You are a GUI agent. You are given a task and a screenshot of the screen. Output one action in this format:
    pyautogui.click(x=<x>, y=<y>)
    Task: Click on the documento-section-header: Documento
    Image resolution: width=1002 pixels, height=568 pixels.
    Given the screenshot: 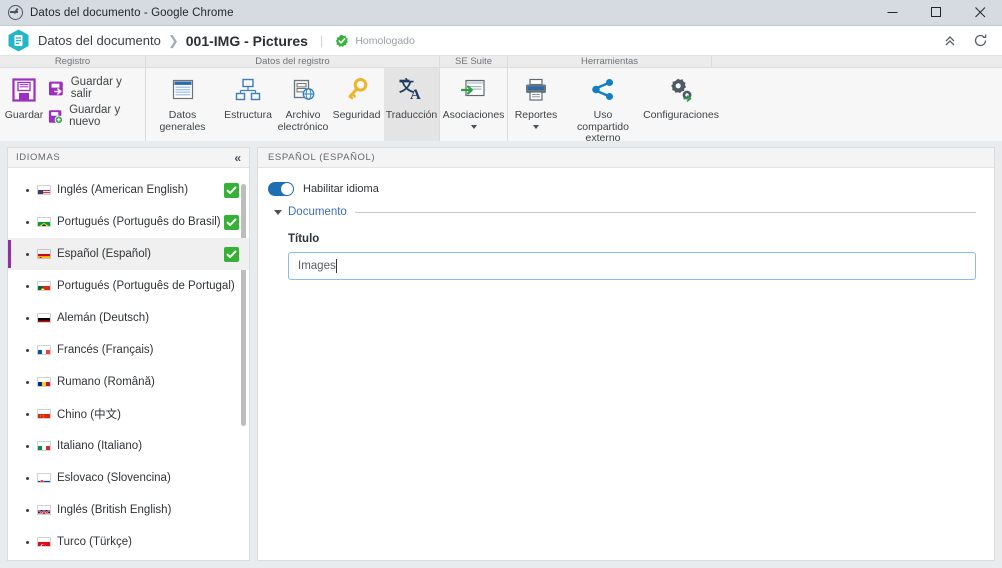 What is the action you would take?
    pyautogui.click(x=627, y=212)
    